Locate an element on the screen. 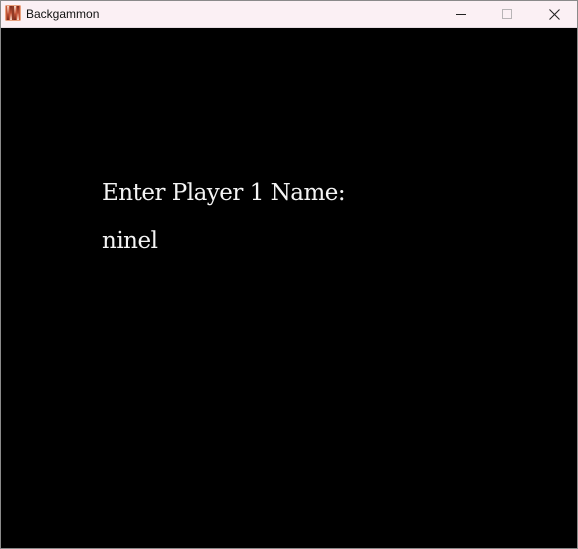  player-name-input: ninel is located at coordinates (202, 243).